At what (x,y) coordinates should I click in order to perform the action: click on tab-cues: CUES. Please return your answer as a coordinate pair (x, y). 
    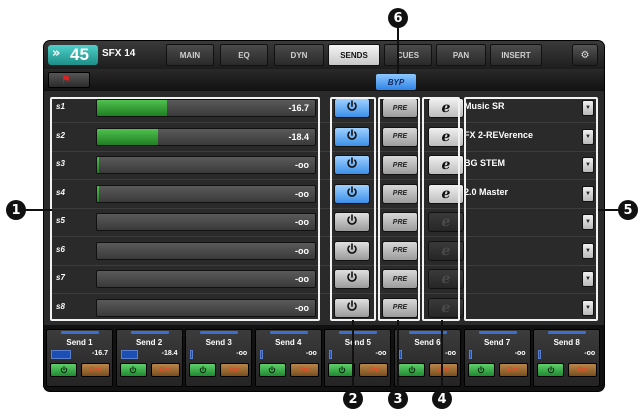
    Looking at the image, I should click on (408, 55).